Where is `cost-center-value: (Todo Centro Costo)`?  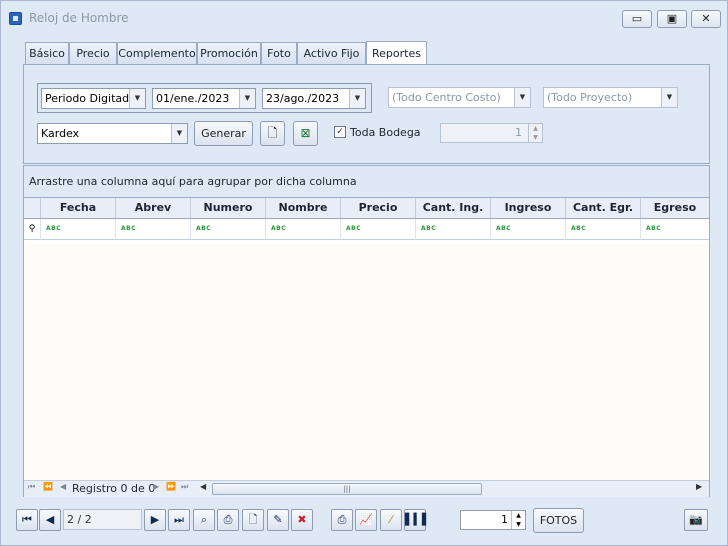
cost-center-value: (Todo Centro Costo) is located at coordinates (446, 97).